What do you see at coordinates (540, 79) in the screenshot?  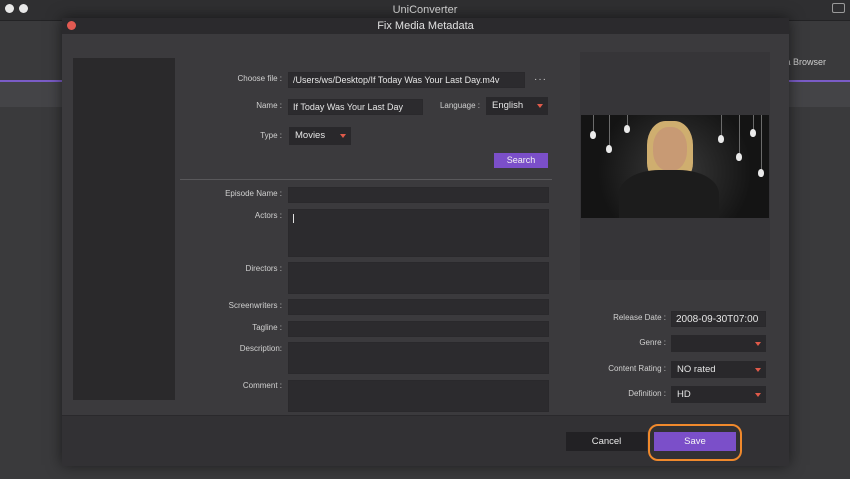 I see `browse-file-button: ···` at bounding box center [540, 79].